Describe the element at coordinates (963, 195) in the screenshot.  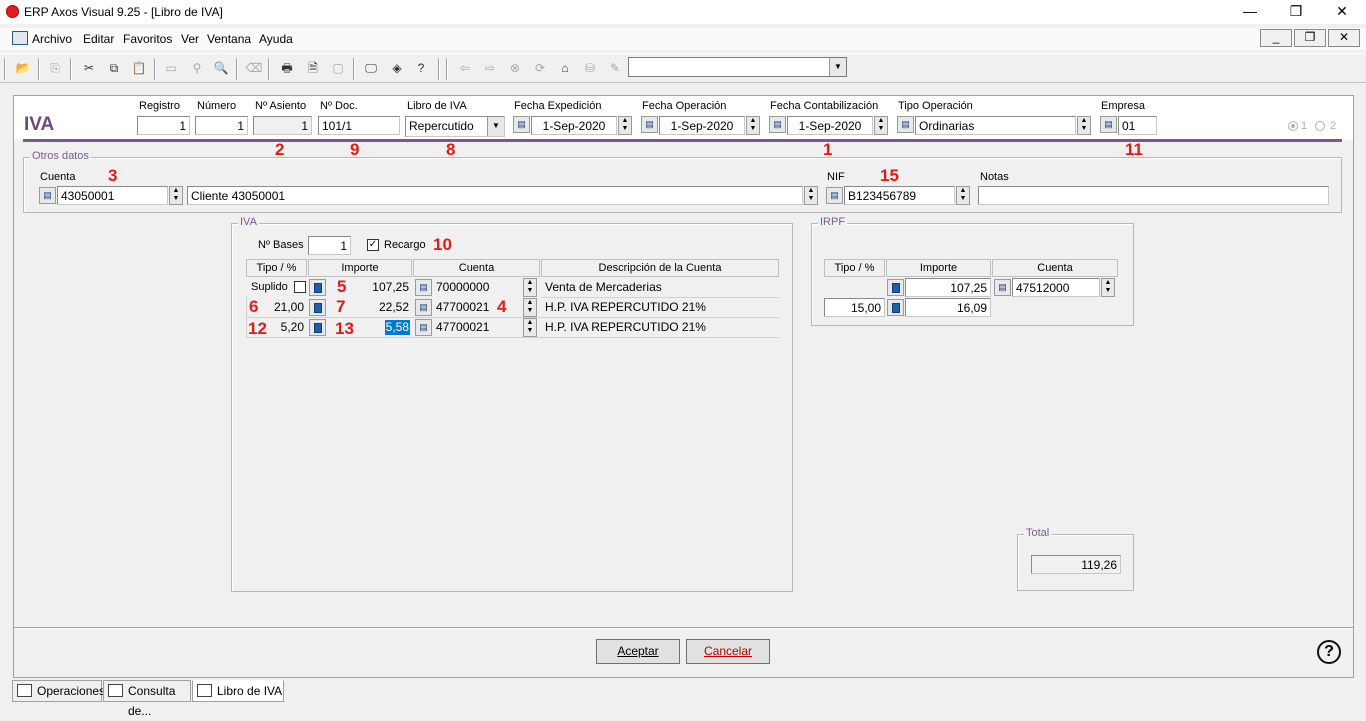
I see `nif-spinner: ▲ ▼` at that location.